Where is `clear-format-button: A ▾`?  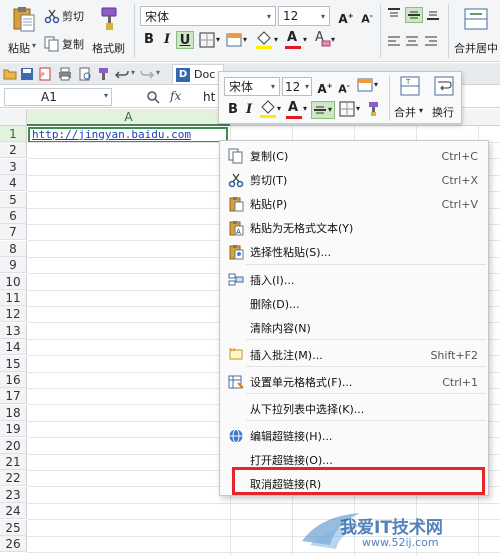
clear-format-button: A ▾ is located at coordinates (325, 41).